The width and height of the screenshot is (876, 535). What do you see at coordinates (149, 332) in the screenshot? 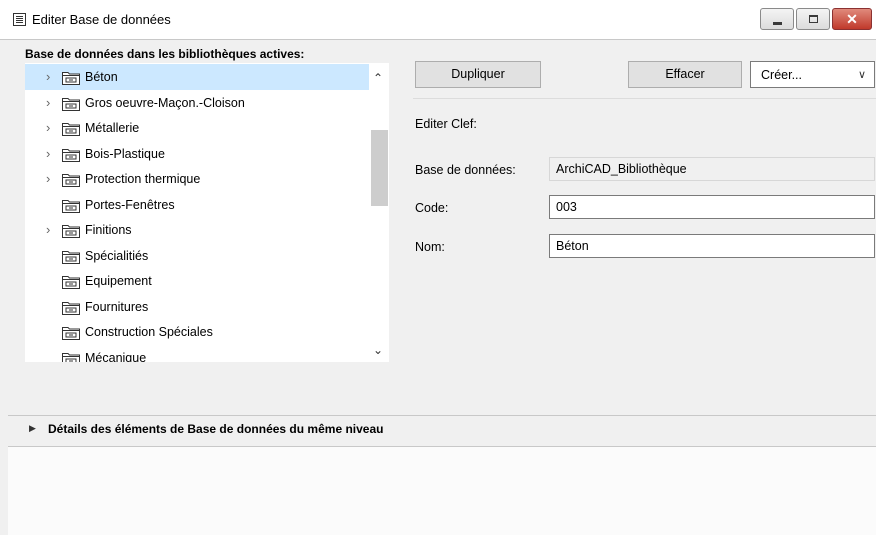
I see `tree-item-label: Construction Spéciales` at bounding box center [149, 332].